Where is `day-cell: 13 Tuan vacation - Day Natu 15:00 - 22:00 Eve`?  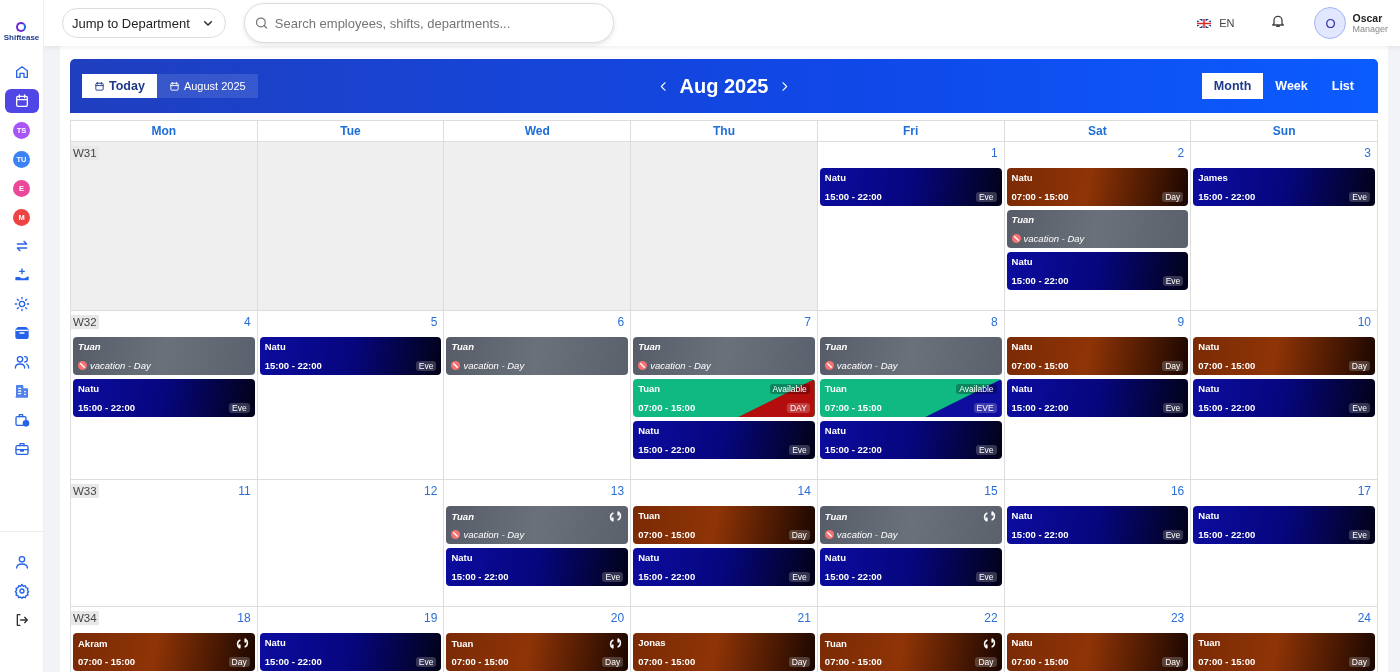
day-cell: 13 Tuan vacation - Day Natu 15:00 - 22:00 Eve is located at coordinates (538, 543).